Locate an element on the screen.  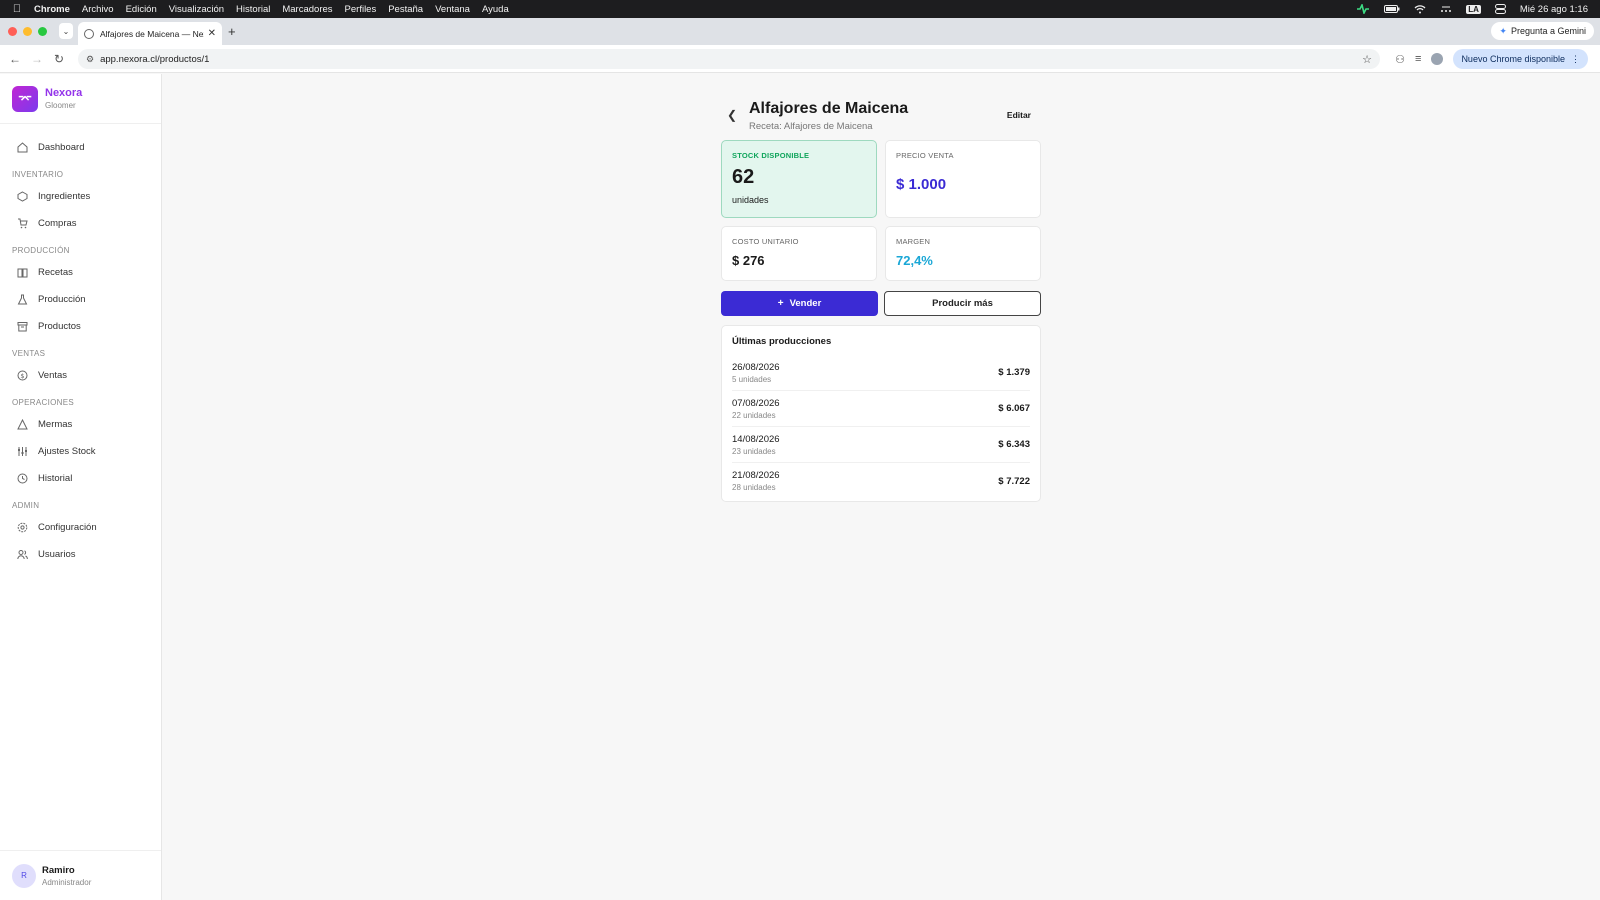
archive-icon is located at coordinates (22, 327).